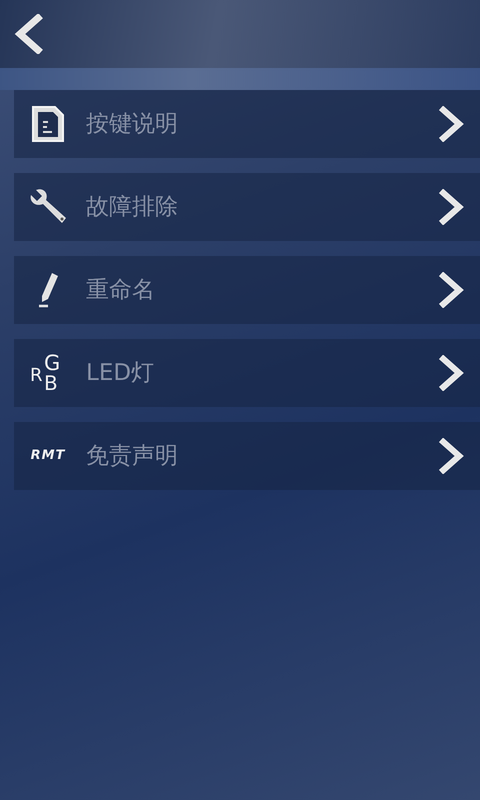  Describe the element at coordinates (48, 456) in the screenshot. I see `brand-logo: RMT` at that location.